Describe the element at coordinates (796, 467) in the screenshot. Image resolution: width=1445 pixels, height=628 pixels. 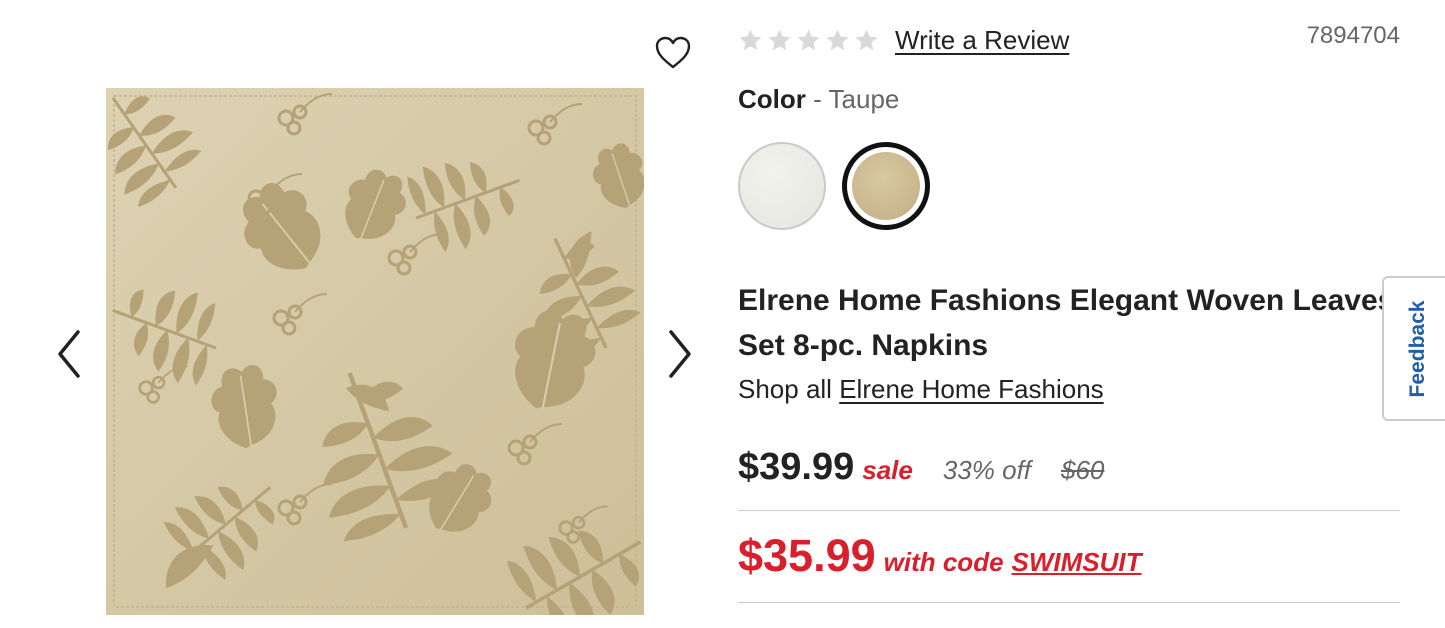
I see `sale-price: $39.99` at that location.